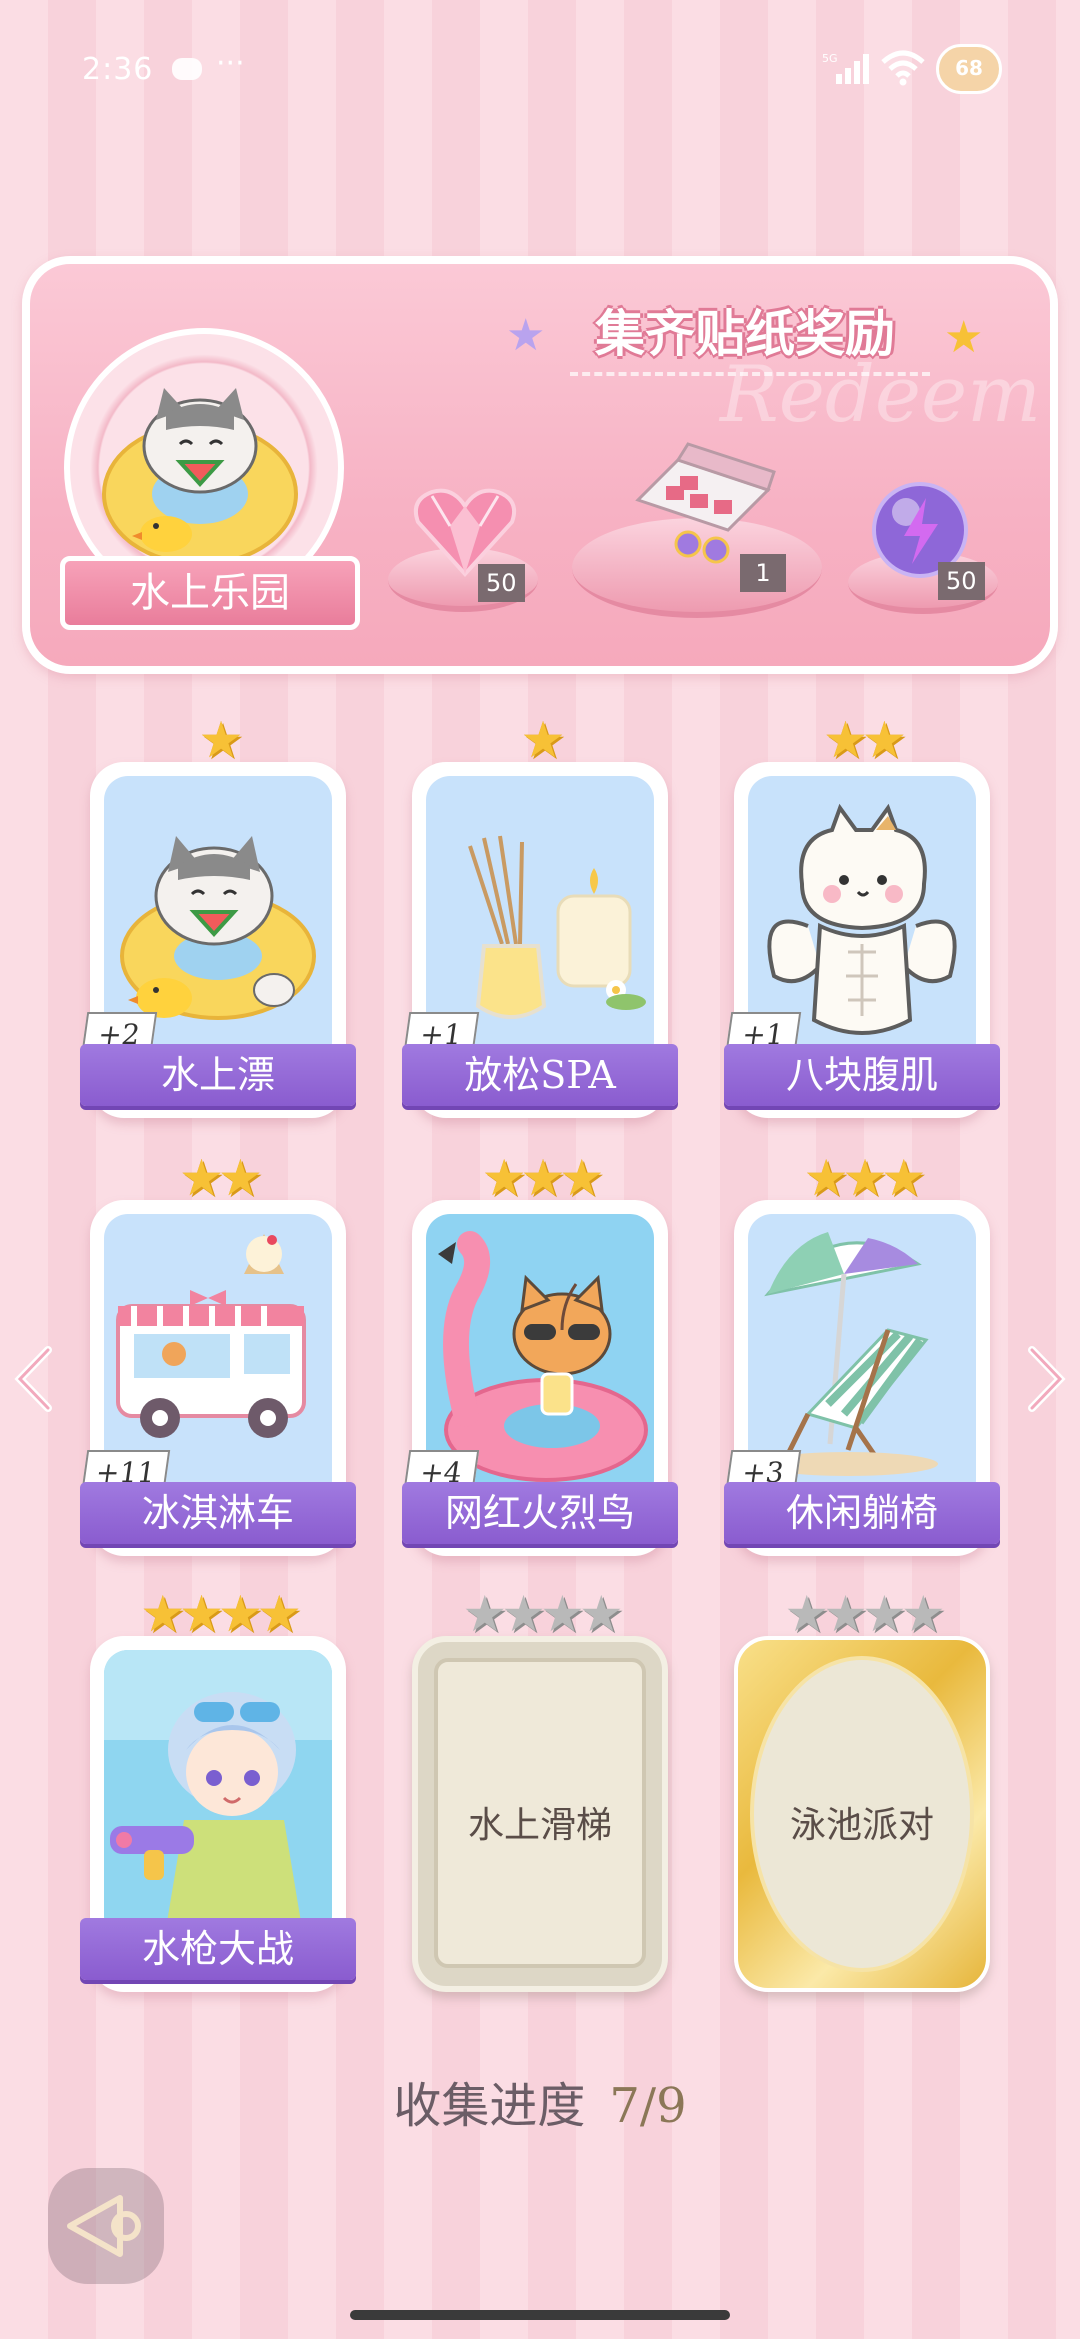  I want to click on sticker-card: ★★★ +3 休闲躺椅, so click(862, 1358).